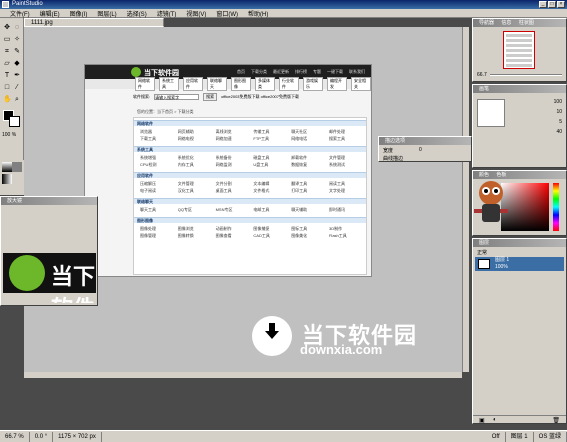 This screenshot has height=442, width=567. I want to click on category-link: 图像捕捉, so click(261, 228).